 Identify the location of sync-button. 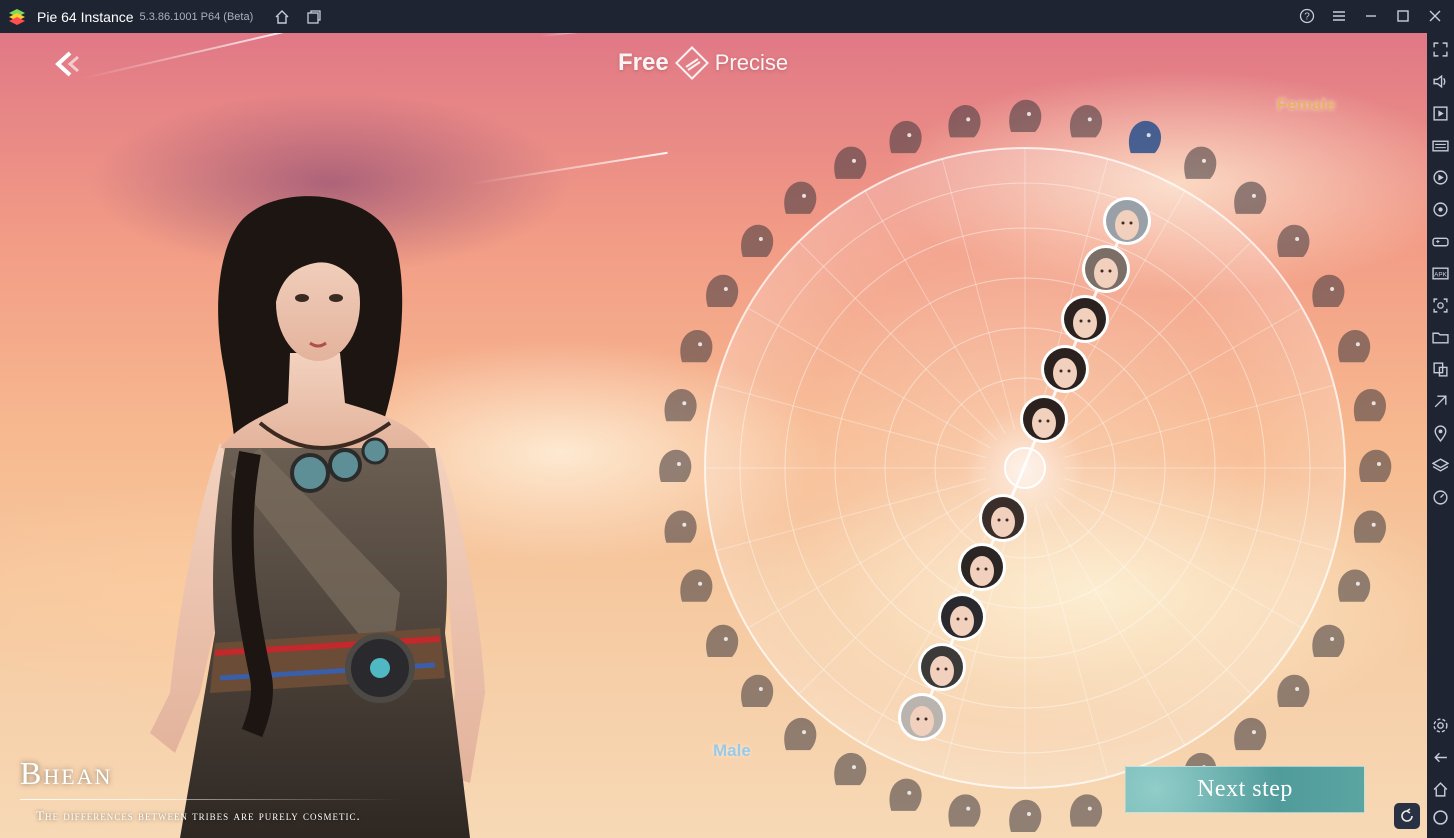
(1407, 816).